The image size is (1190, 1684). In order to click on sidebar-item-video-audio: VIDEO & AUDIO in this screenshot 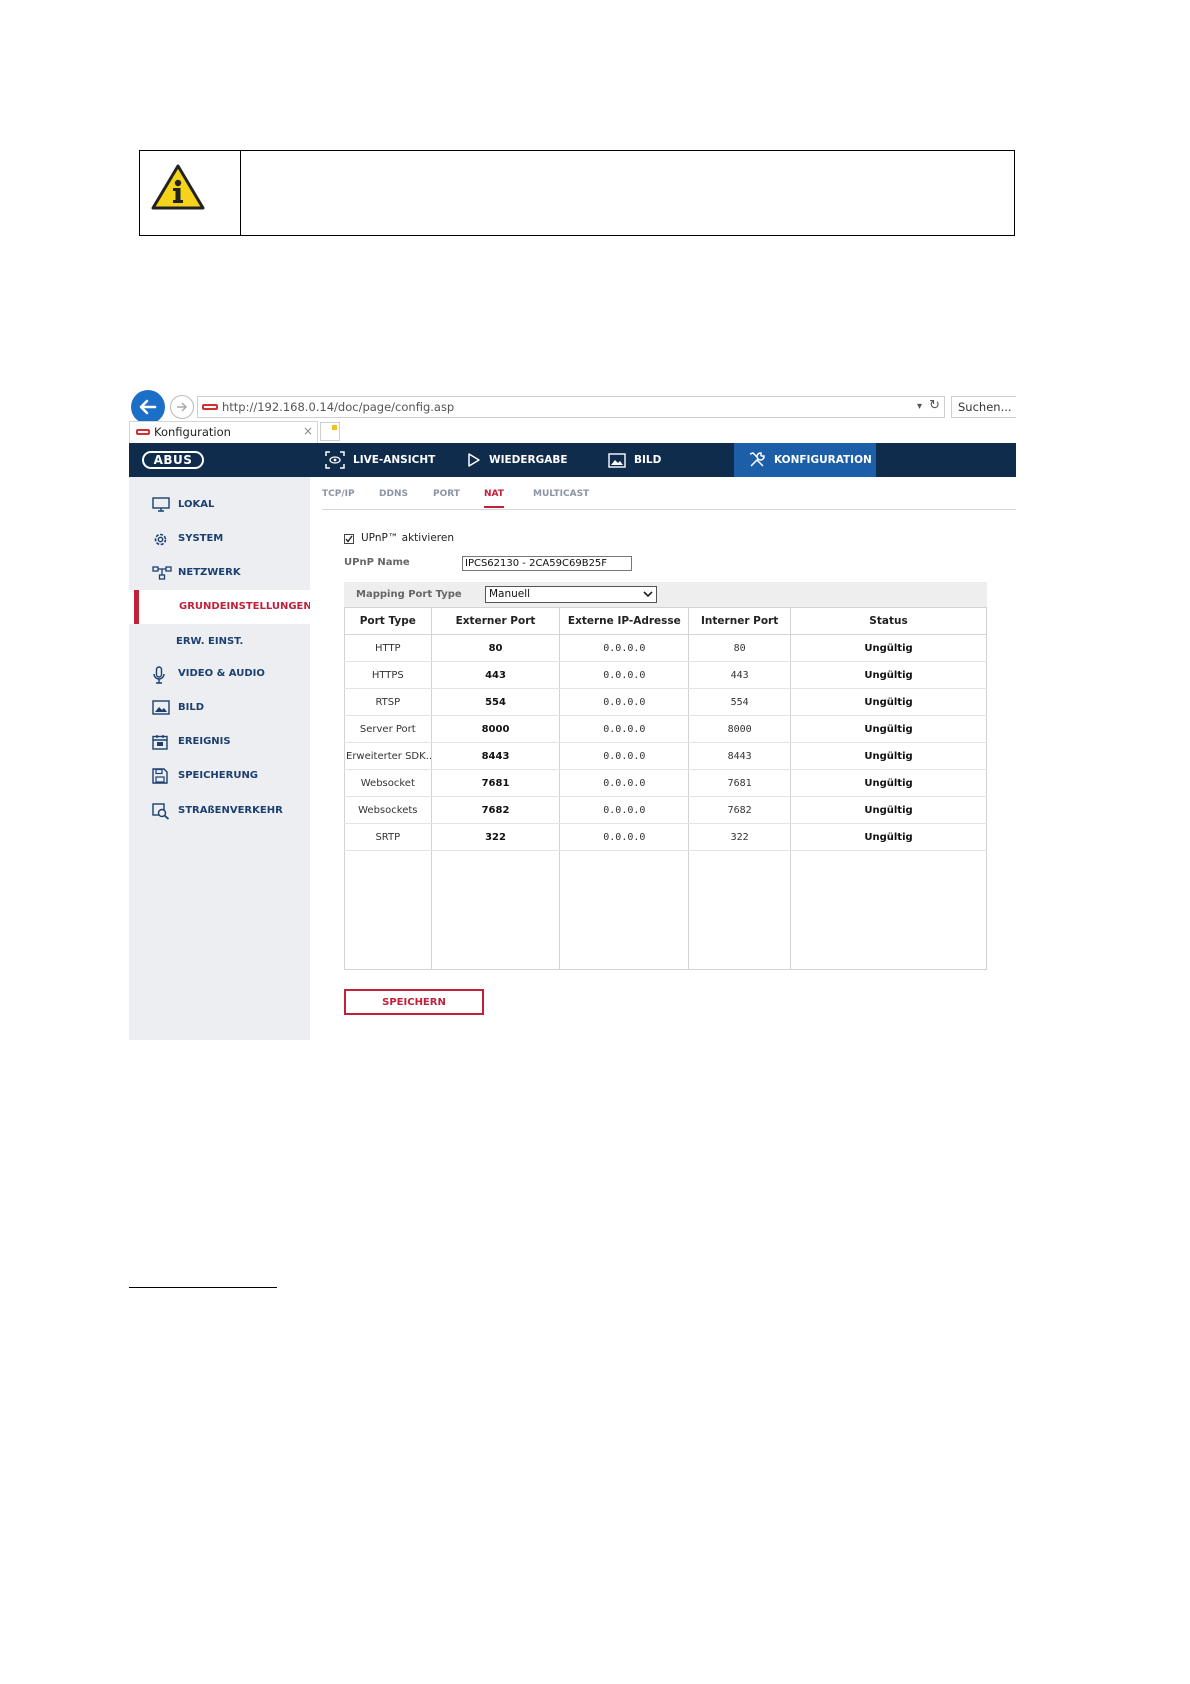, I will do `click(219, 674)`.